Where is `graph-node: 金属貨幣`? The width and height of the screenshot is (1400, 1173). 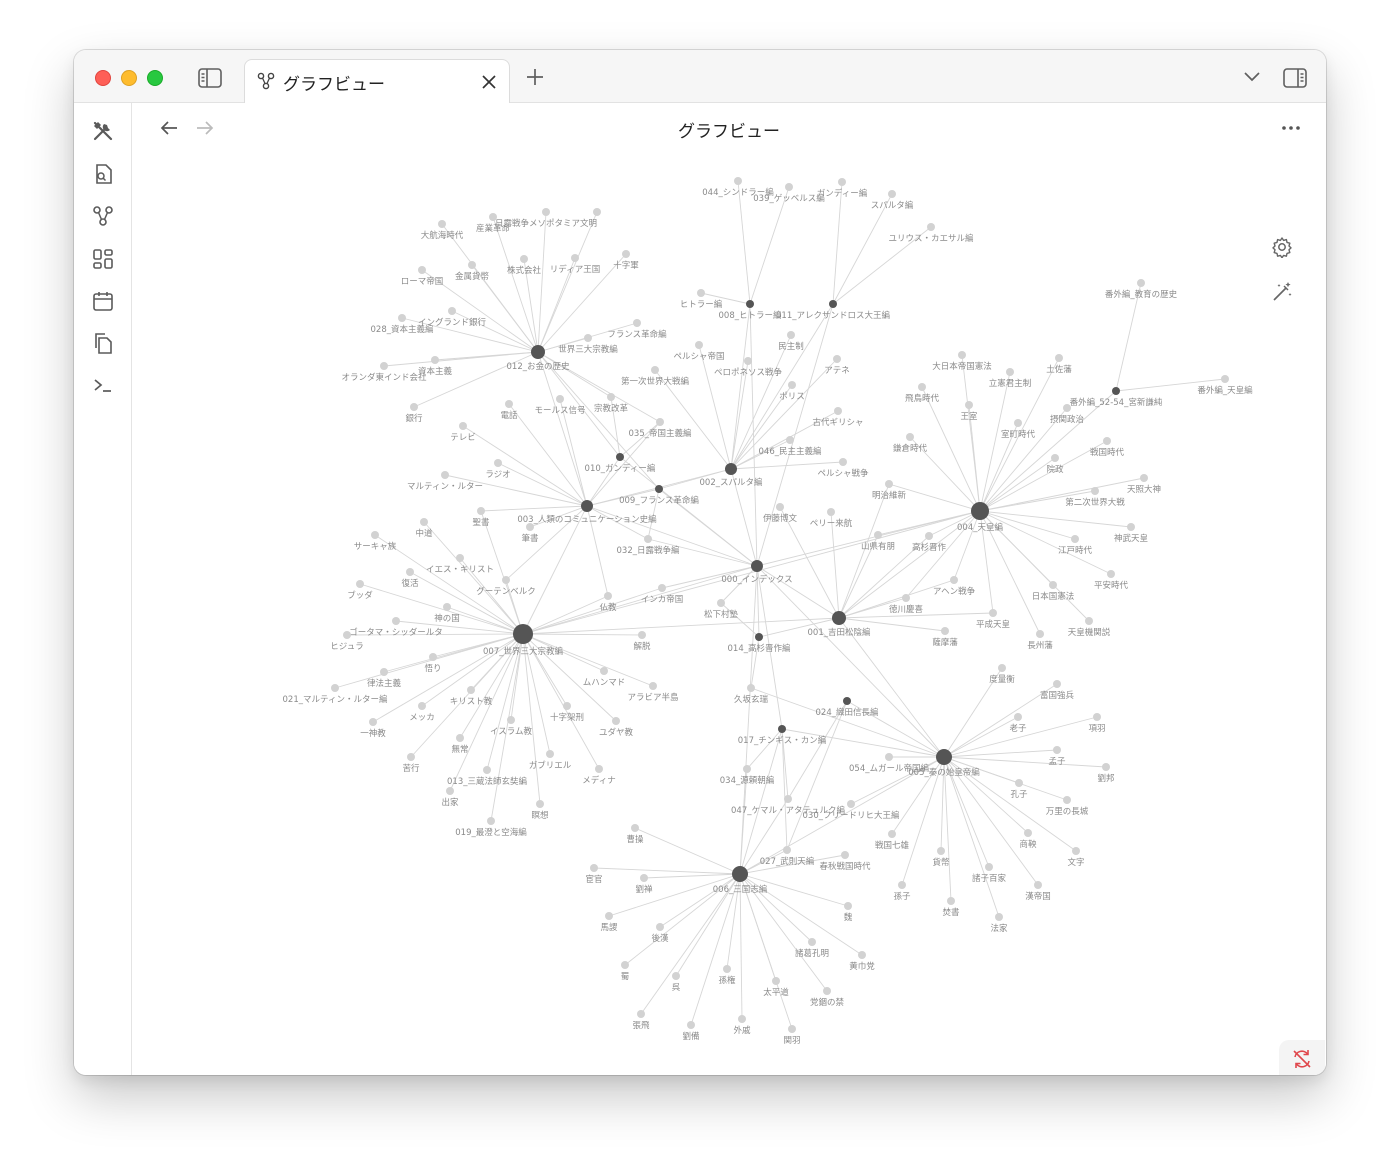
graph-node: 金属貨幣 is located at coordinates (472, 271).